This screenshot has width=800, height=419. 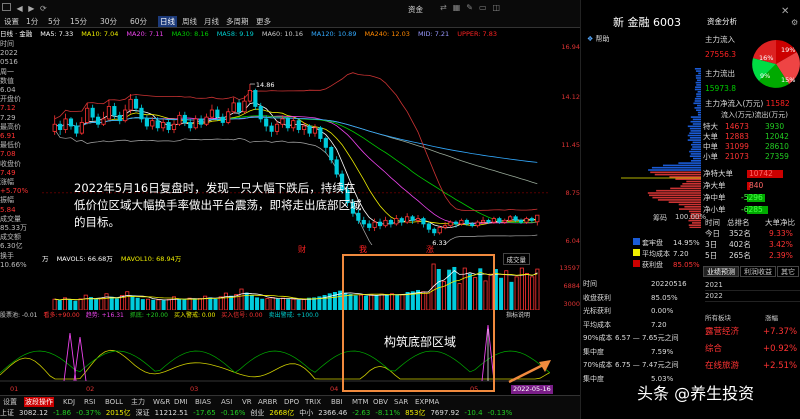 I want to click on back-icon: ◀, so click(x=20, y=8).